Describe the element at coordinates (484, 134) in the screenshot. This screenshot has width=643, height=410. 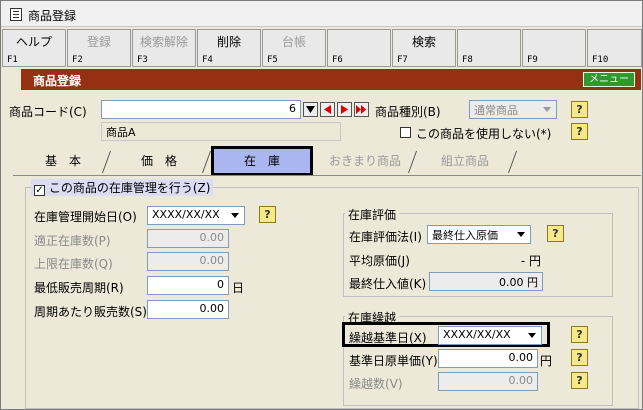
I see `unused-label: この商品を使用しない(*)` at that location.